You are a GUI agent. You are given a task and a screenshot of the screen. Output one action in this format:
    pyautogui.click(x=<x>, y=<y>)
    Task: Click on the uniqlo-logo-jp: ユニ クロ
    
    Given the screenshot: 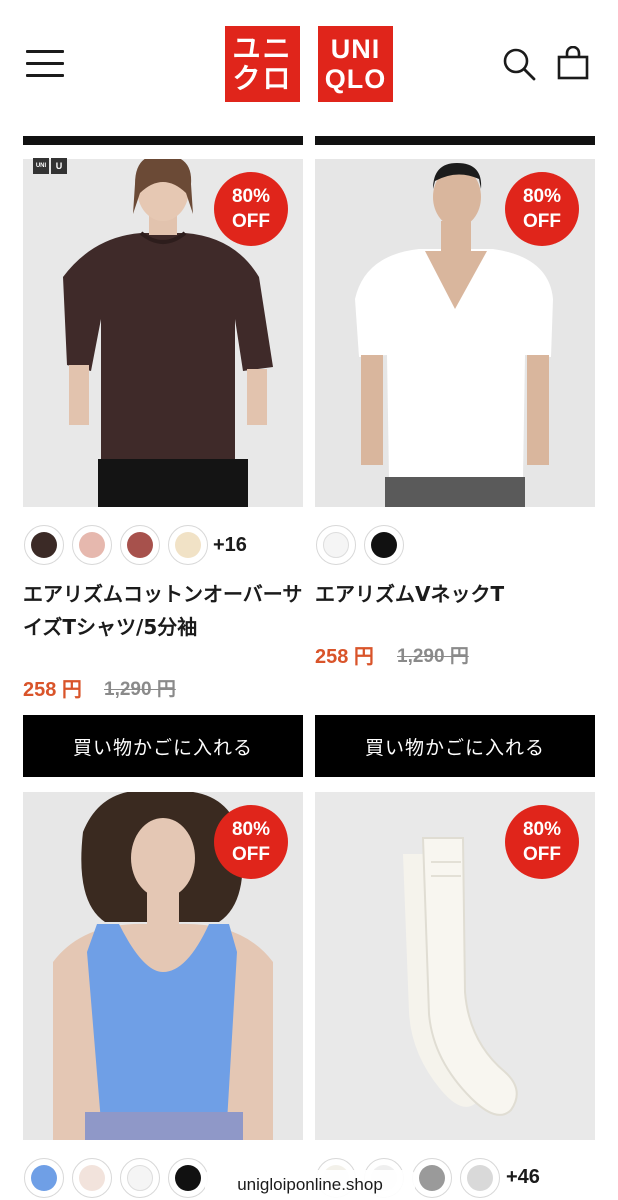 What is the action you would take?
    pyautogui.click(x=262, y=64)
    